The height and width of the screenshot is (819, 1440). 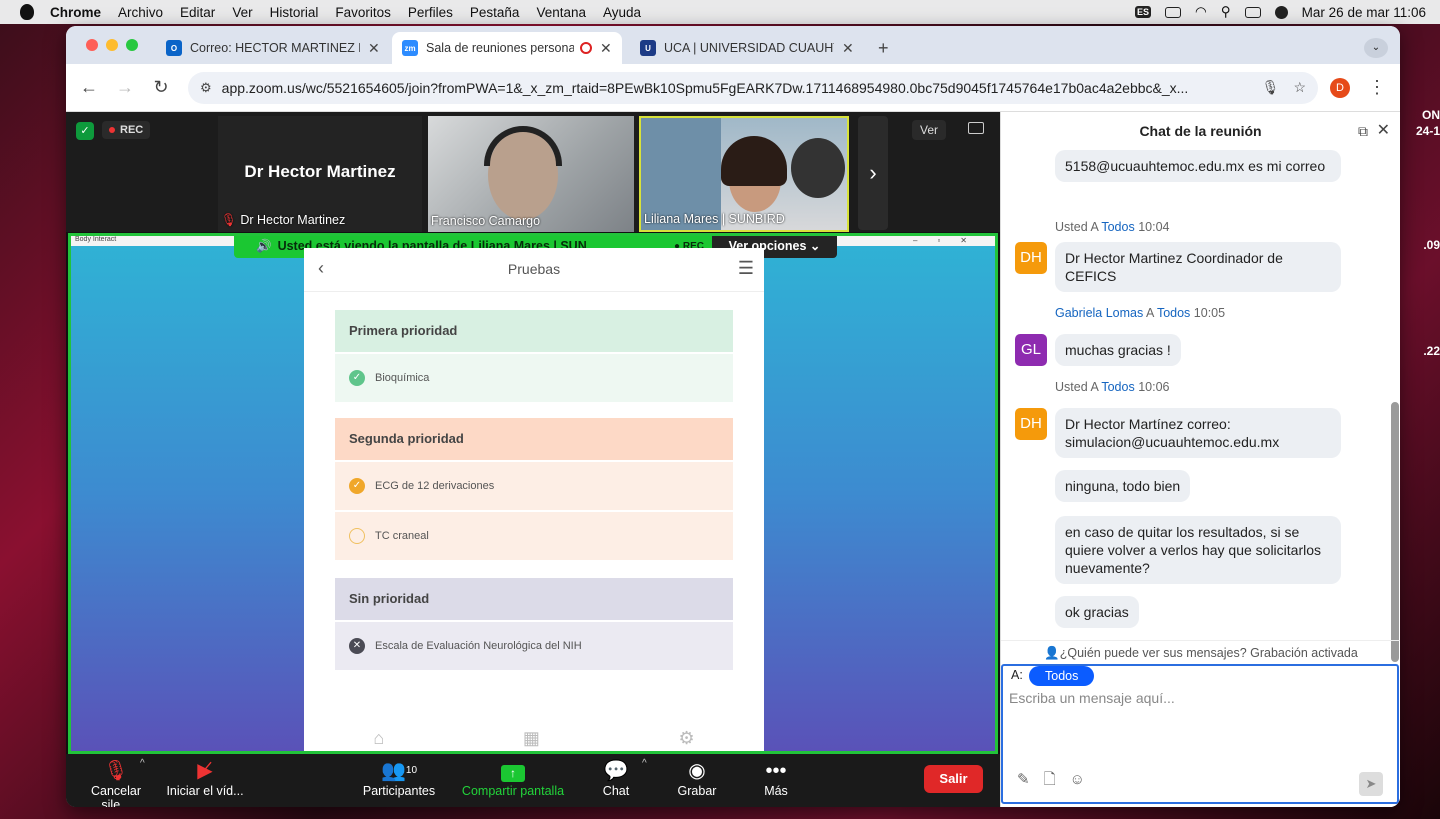 I want to click on share-screen-icon: ↑, so click(x=513, y=771).